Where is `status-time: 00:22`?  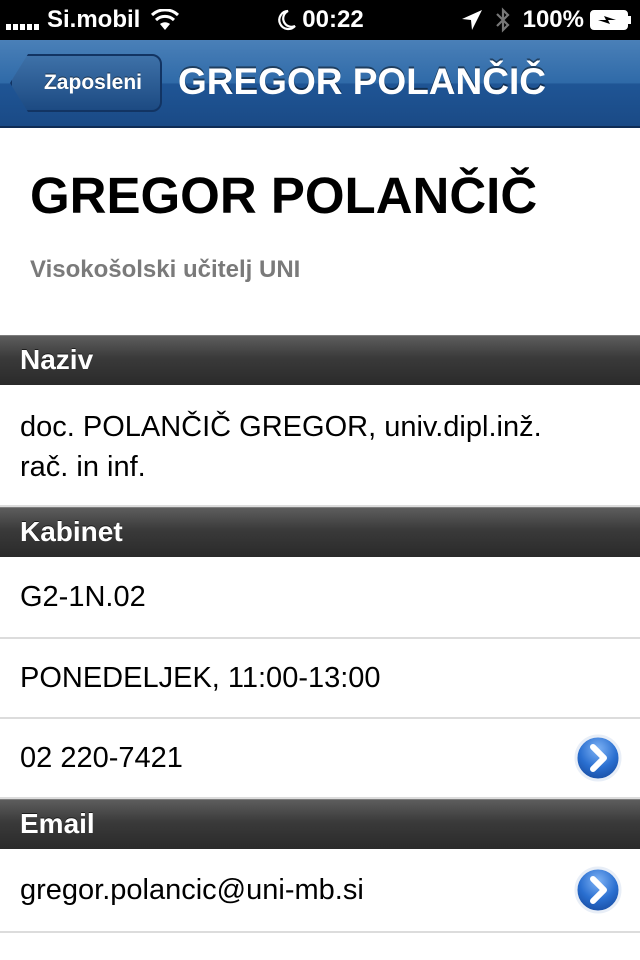 status-time: 00:22 is located at coordinates (333, 19).